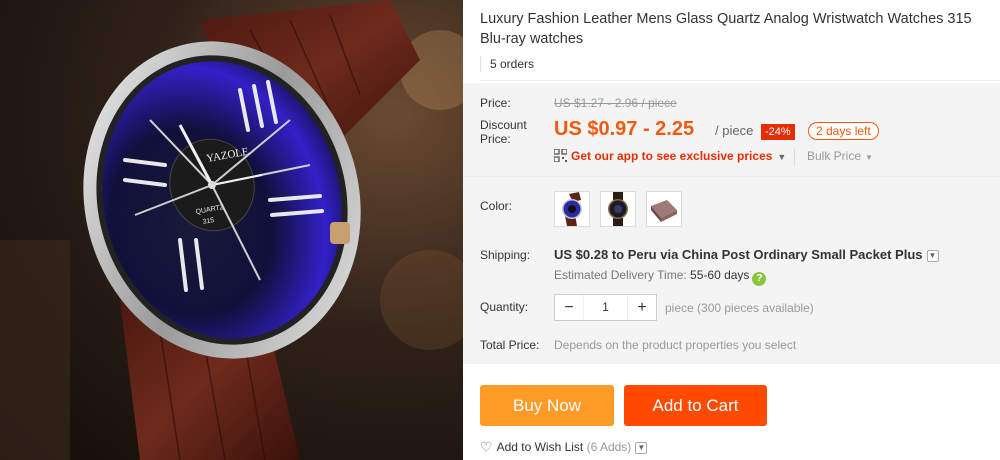 The height and width of the screenshot is (460, 1000). Describe the element at coordinates (739, 308) in the screenshot. I see `quantity-available: piece (300 pieces available)` at that location.